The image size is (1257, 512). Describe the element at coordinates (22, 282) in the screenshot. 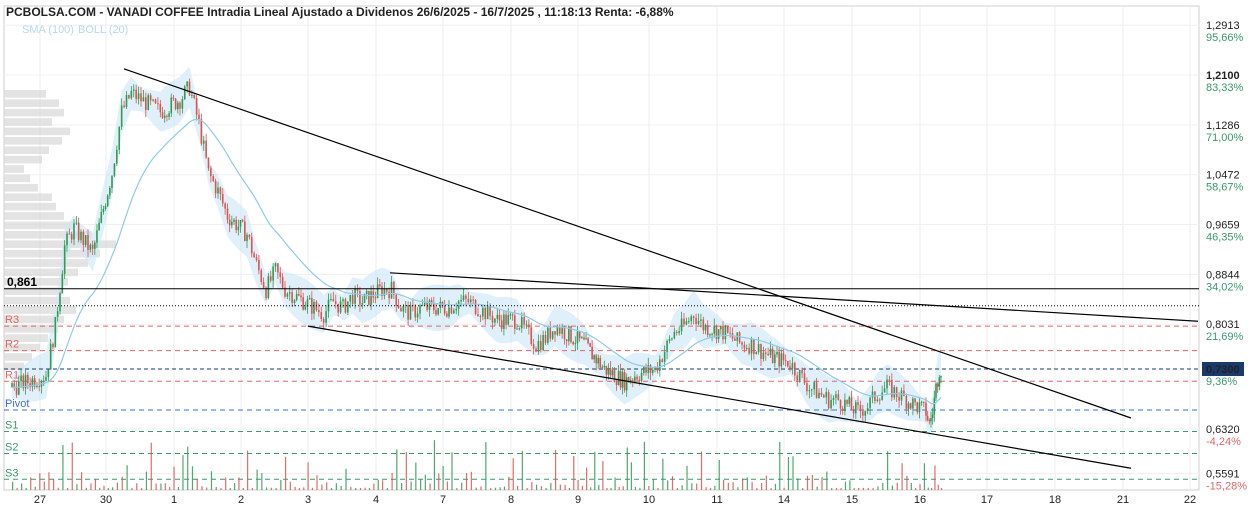

I see `marker-label: 0,861` at that location.